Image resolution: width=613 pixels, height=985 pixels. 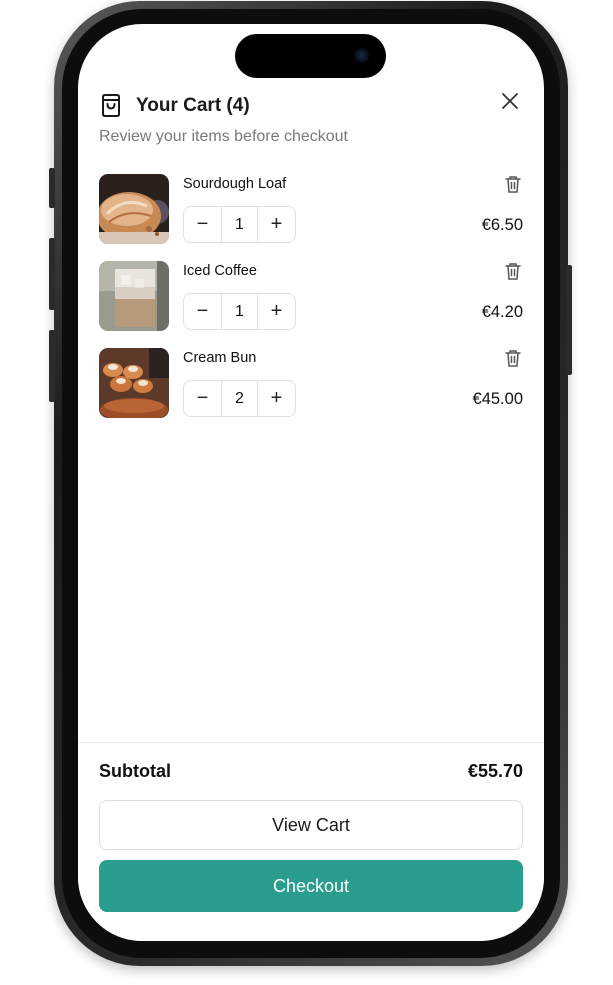 What do you see at coordinates (220, 358) in the screenshot?
I see `item-name: Cream Bun` at bounding box center [220, 358].